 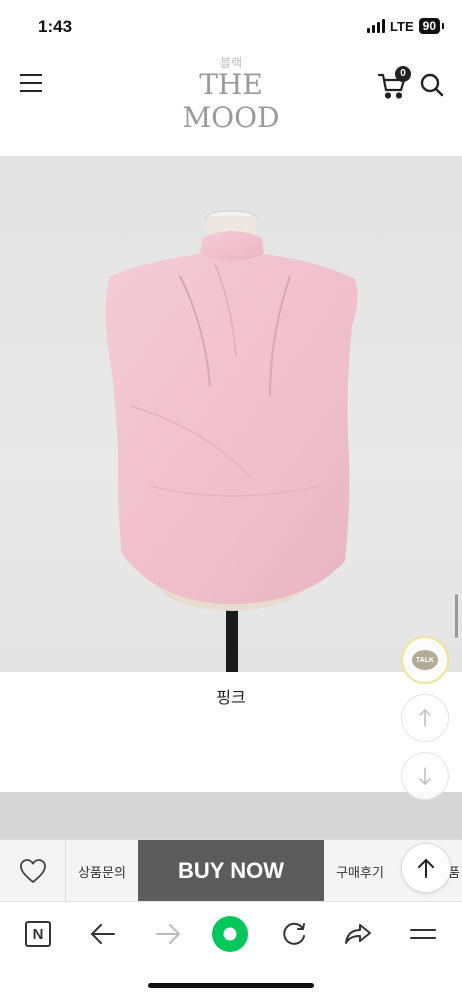 I want to click on menu-icon, so click(x=31, y=84).